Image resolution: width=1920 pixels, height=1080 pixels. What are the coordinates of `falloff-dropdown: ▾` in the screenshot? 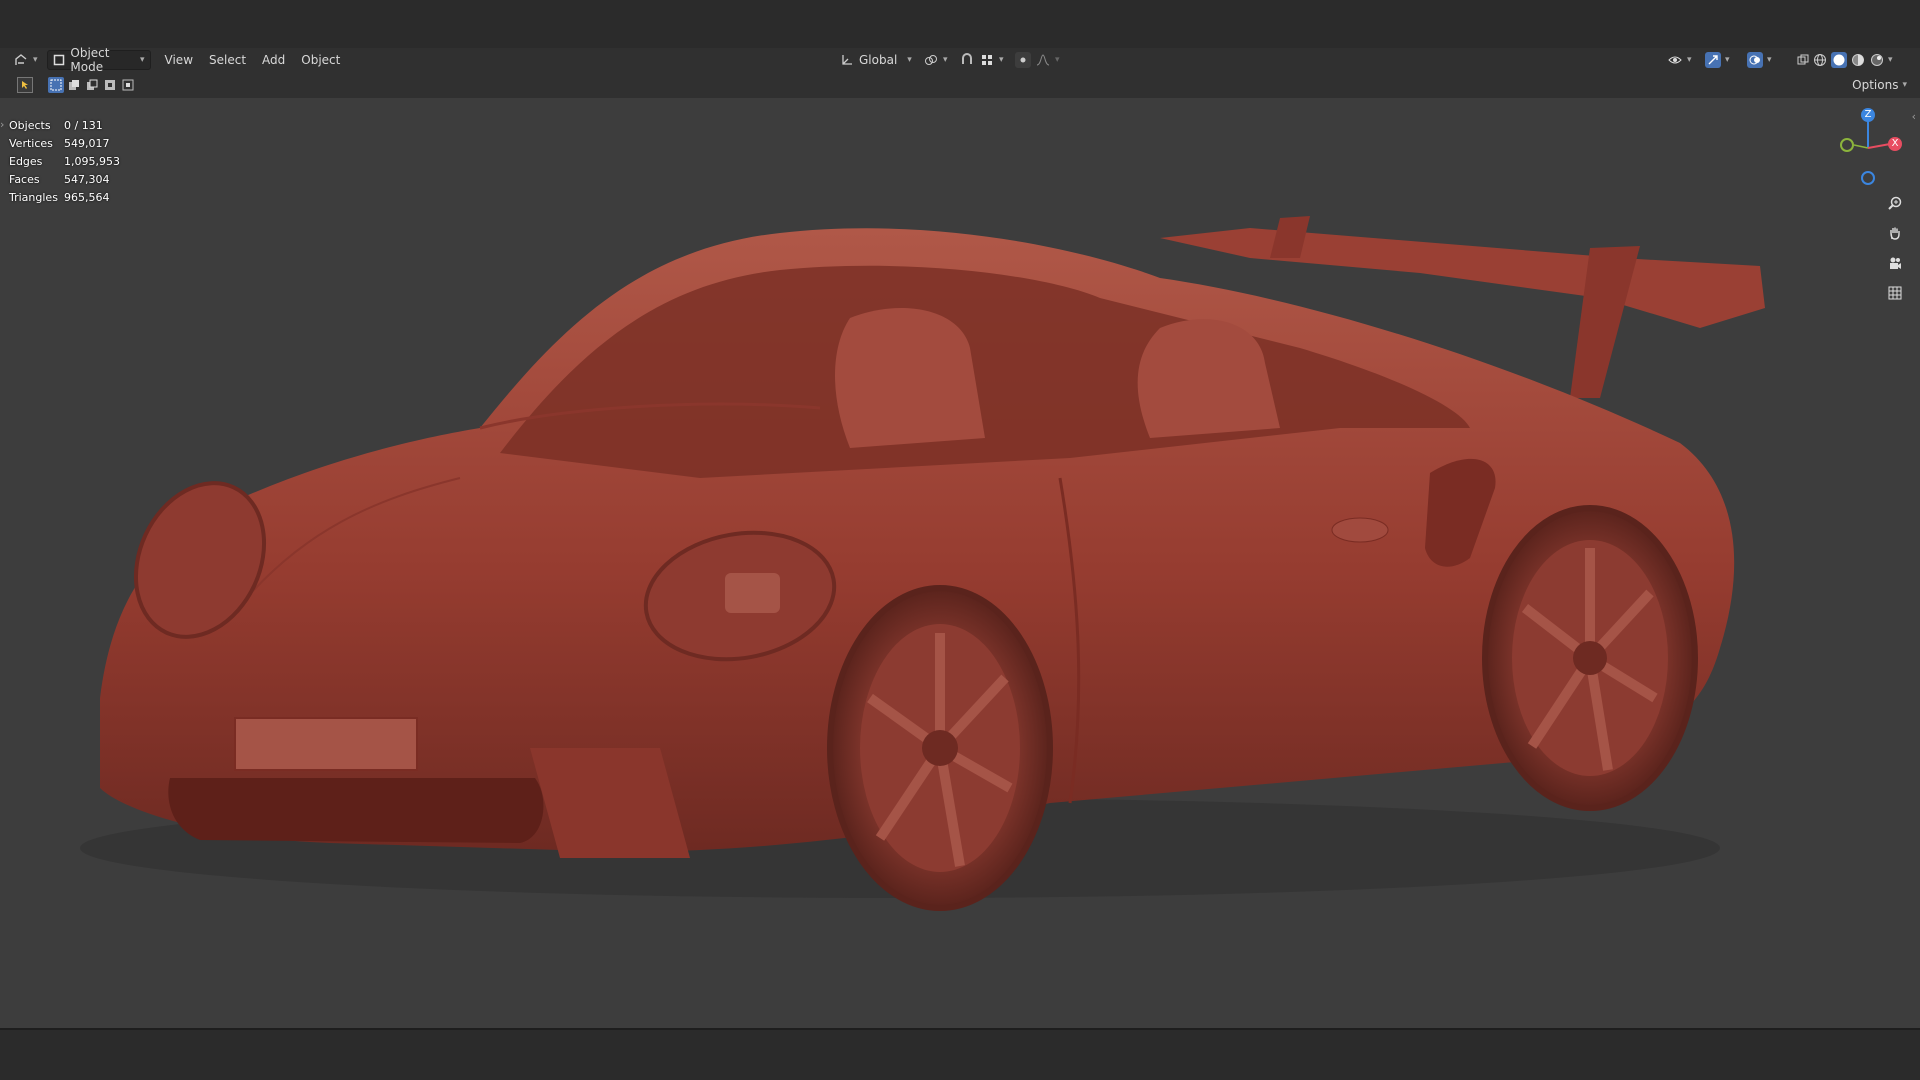 It's located at (1047, 60).